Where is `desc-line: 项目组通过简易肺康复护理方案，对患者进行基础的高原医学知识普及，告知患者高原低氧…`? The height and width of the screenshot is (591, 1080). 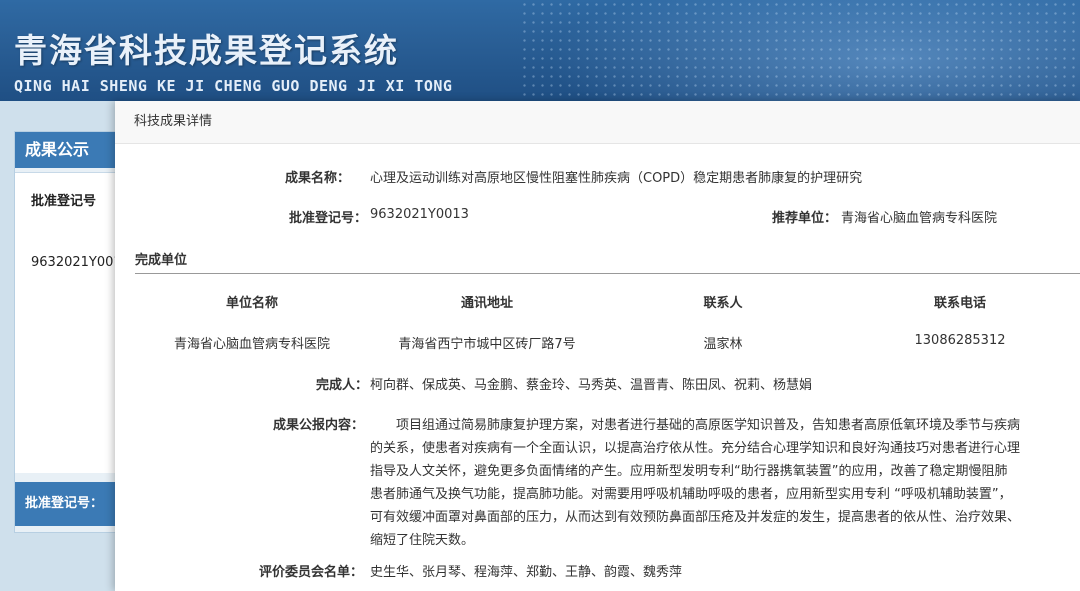
desc-line: 项目组通过简易肺康复护理方案，对患者进行基础的高原医学知识普及，告知患者高原低氧… is located at coordinates (708, 425).